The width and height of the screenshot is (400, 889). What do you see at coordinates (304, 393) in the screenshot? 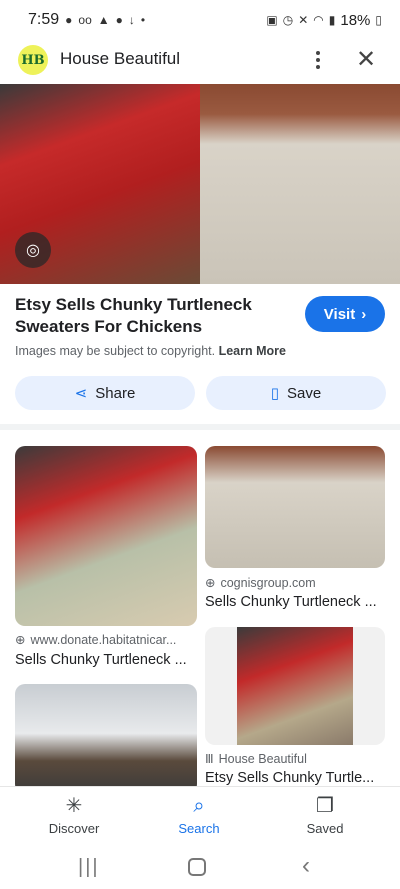
I see `save-label: Save` at bounding box center [304, 393].